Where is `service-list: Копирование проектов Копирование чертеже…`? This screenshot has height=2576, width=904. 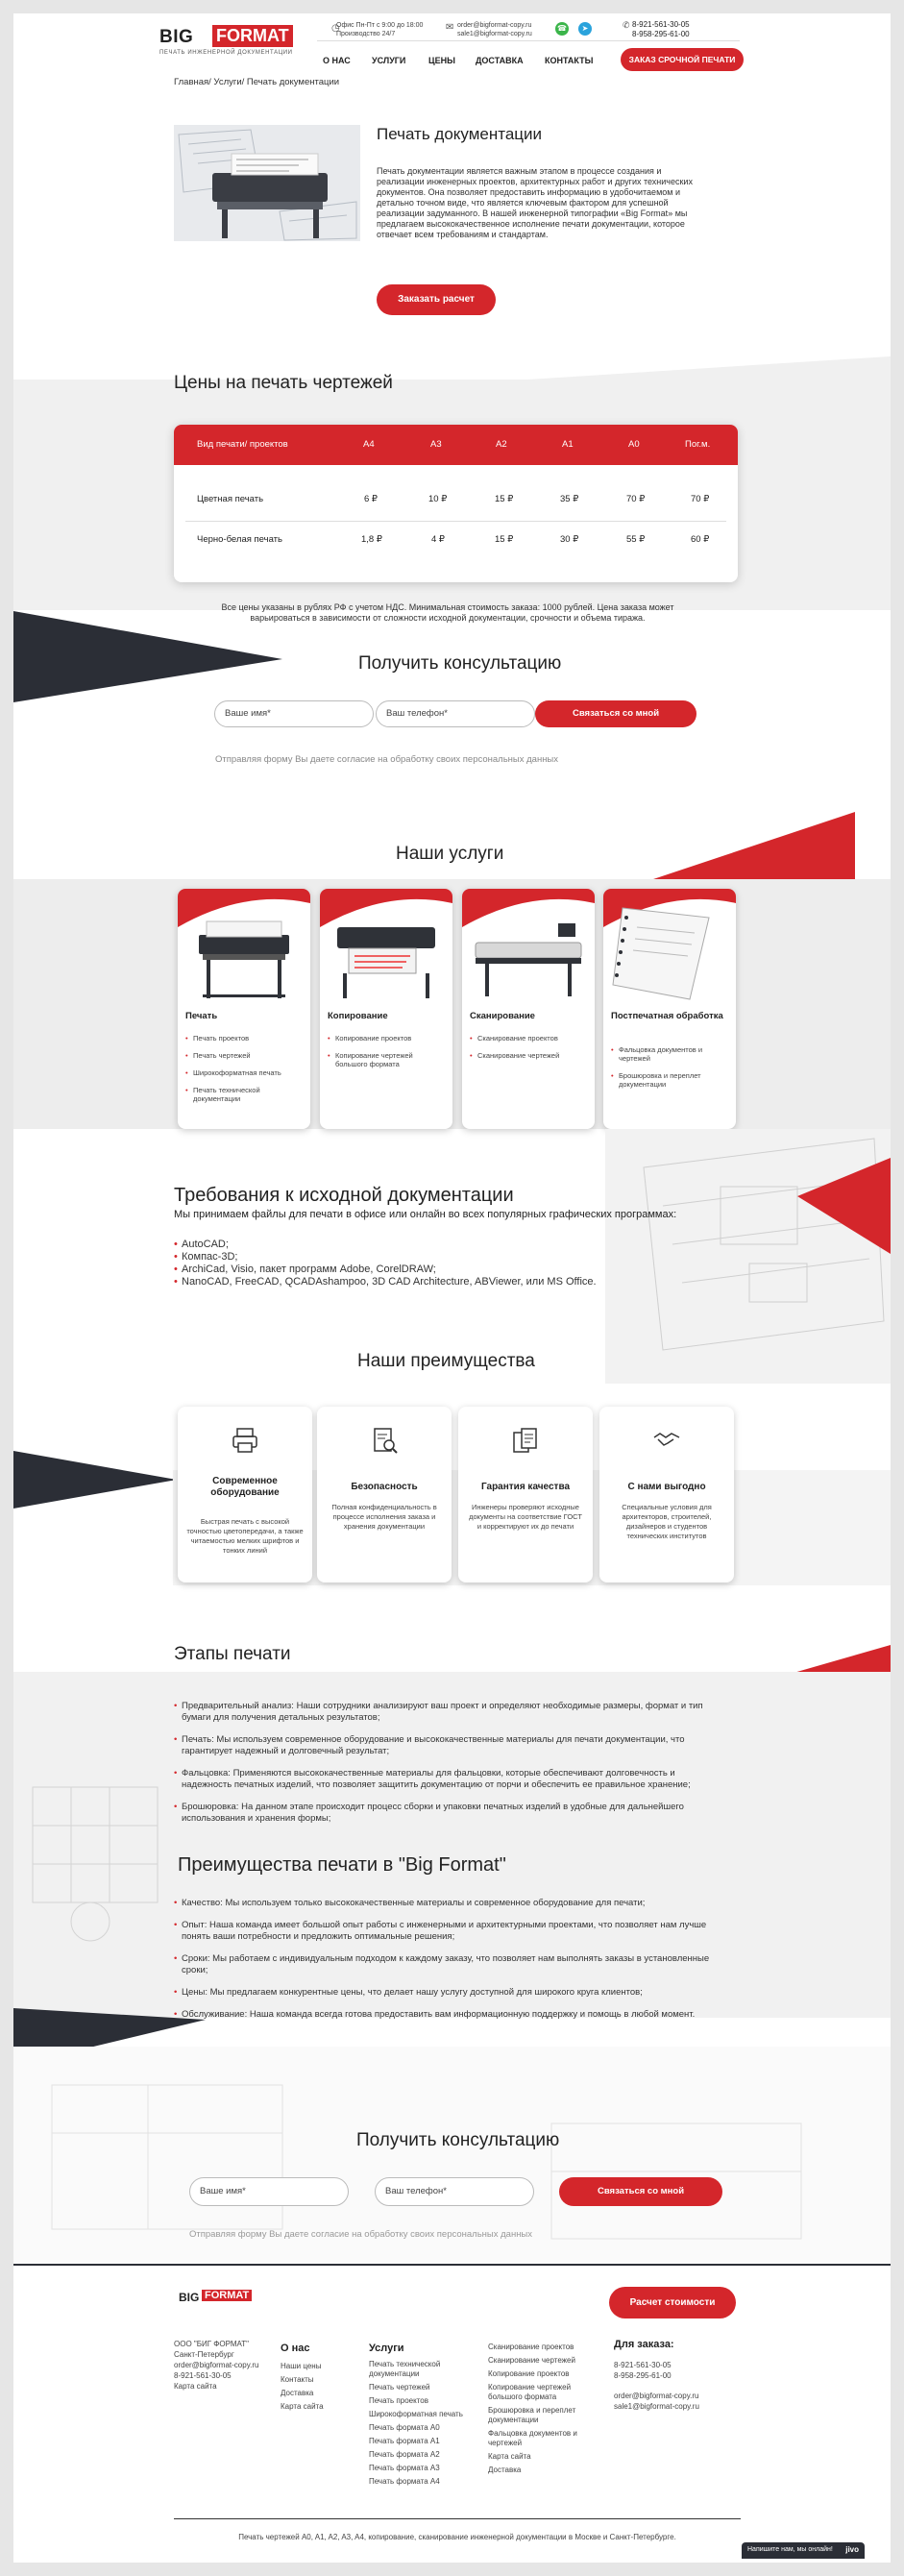
service-list: Копирование проектов Копирование чертеже… is located at coordinates (387, 1055).